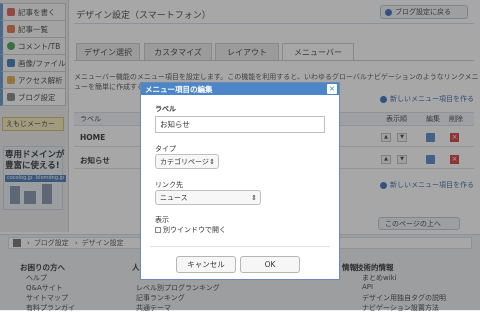 This screenshot has height=313, width=480. I want to click on label-field-label: ラベル, so click(165, 109).